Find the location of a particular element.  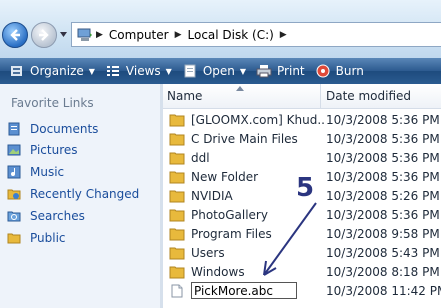

command-bar: Organize ▼ Views ▼ Open ▼ Print Burn is located at coordinates (220, 71).